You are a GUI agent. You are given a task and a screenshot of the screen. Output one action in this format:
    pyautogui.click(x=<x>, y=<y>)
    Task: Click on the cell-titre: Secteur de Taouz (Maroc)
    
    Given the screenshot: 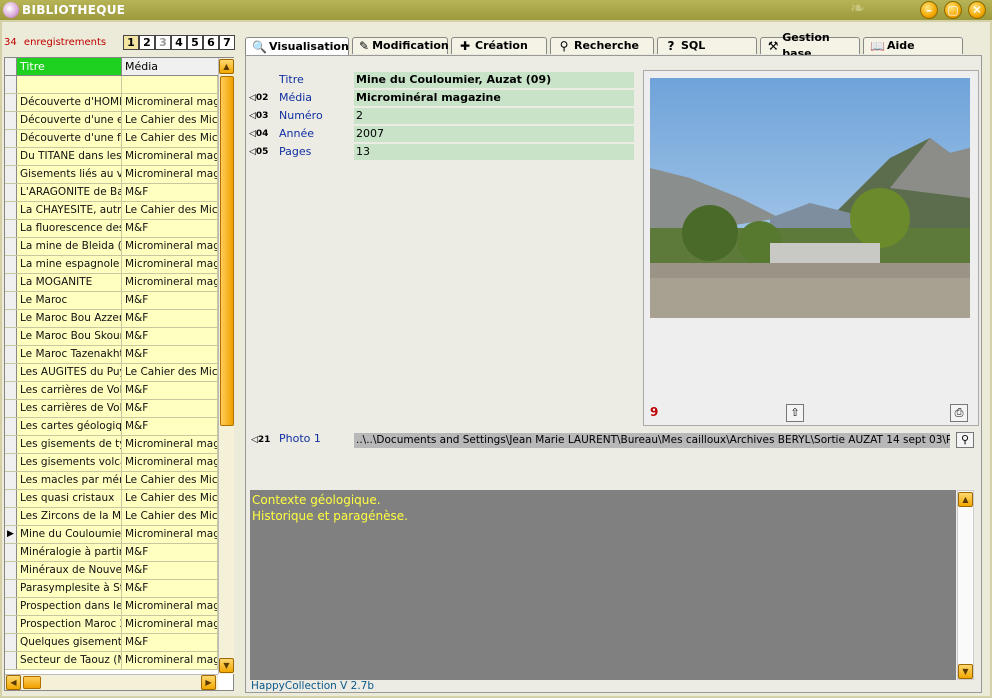 What is the action you would take?
    pyautogui.click(x=69, y=660)
    